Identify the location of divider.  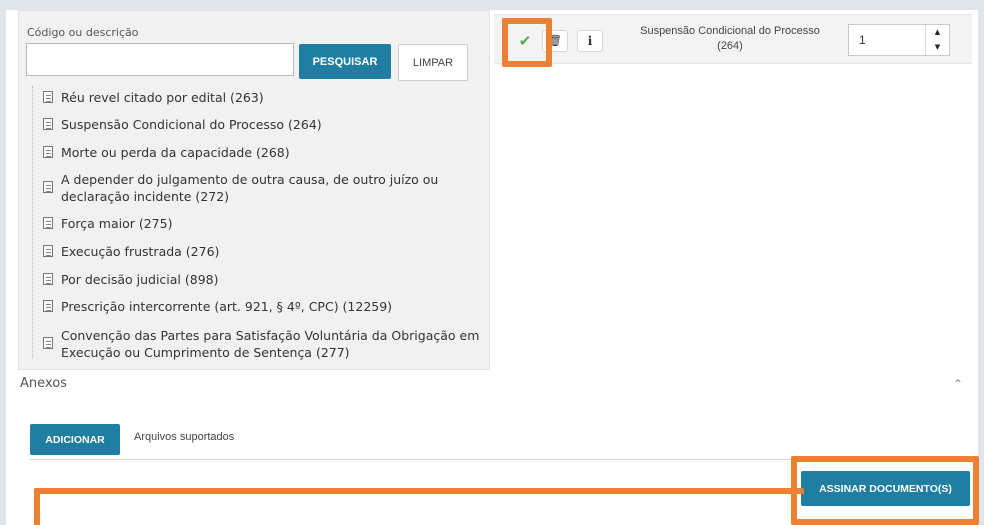
(501, 459).